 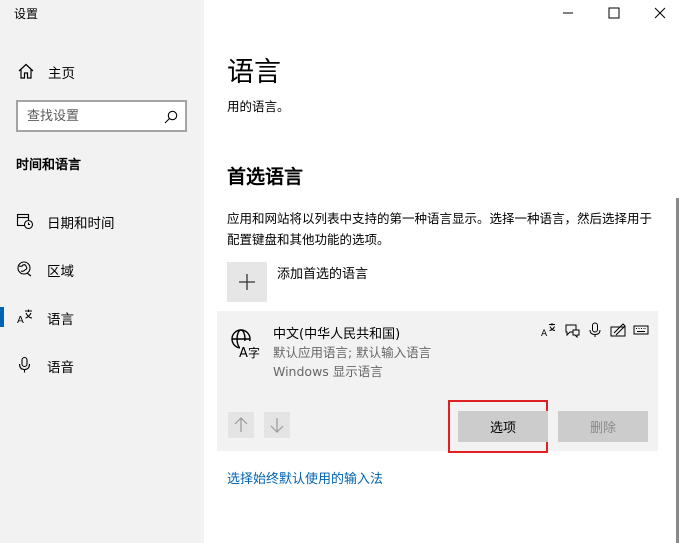 What do you see at coordinates (305, 477) in the screenshot?
I see `input-method-link: 选择始终默认使用的输入法` at bounding box center [305, 477].